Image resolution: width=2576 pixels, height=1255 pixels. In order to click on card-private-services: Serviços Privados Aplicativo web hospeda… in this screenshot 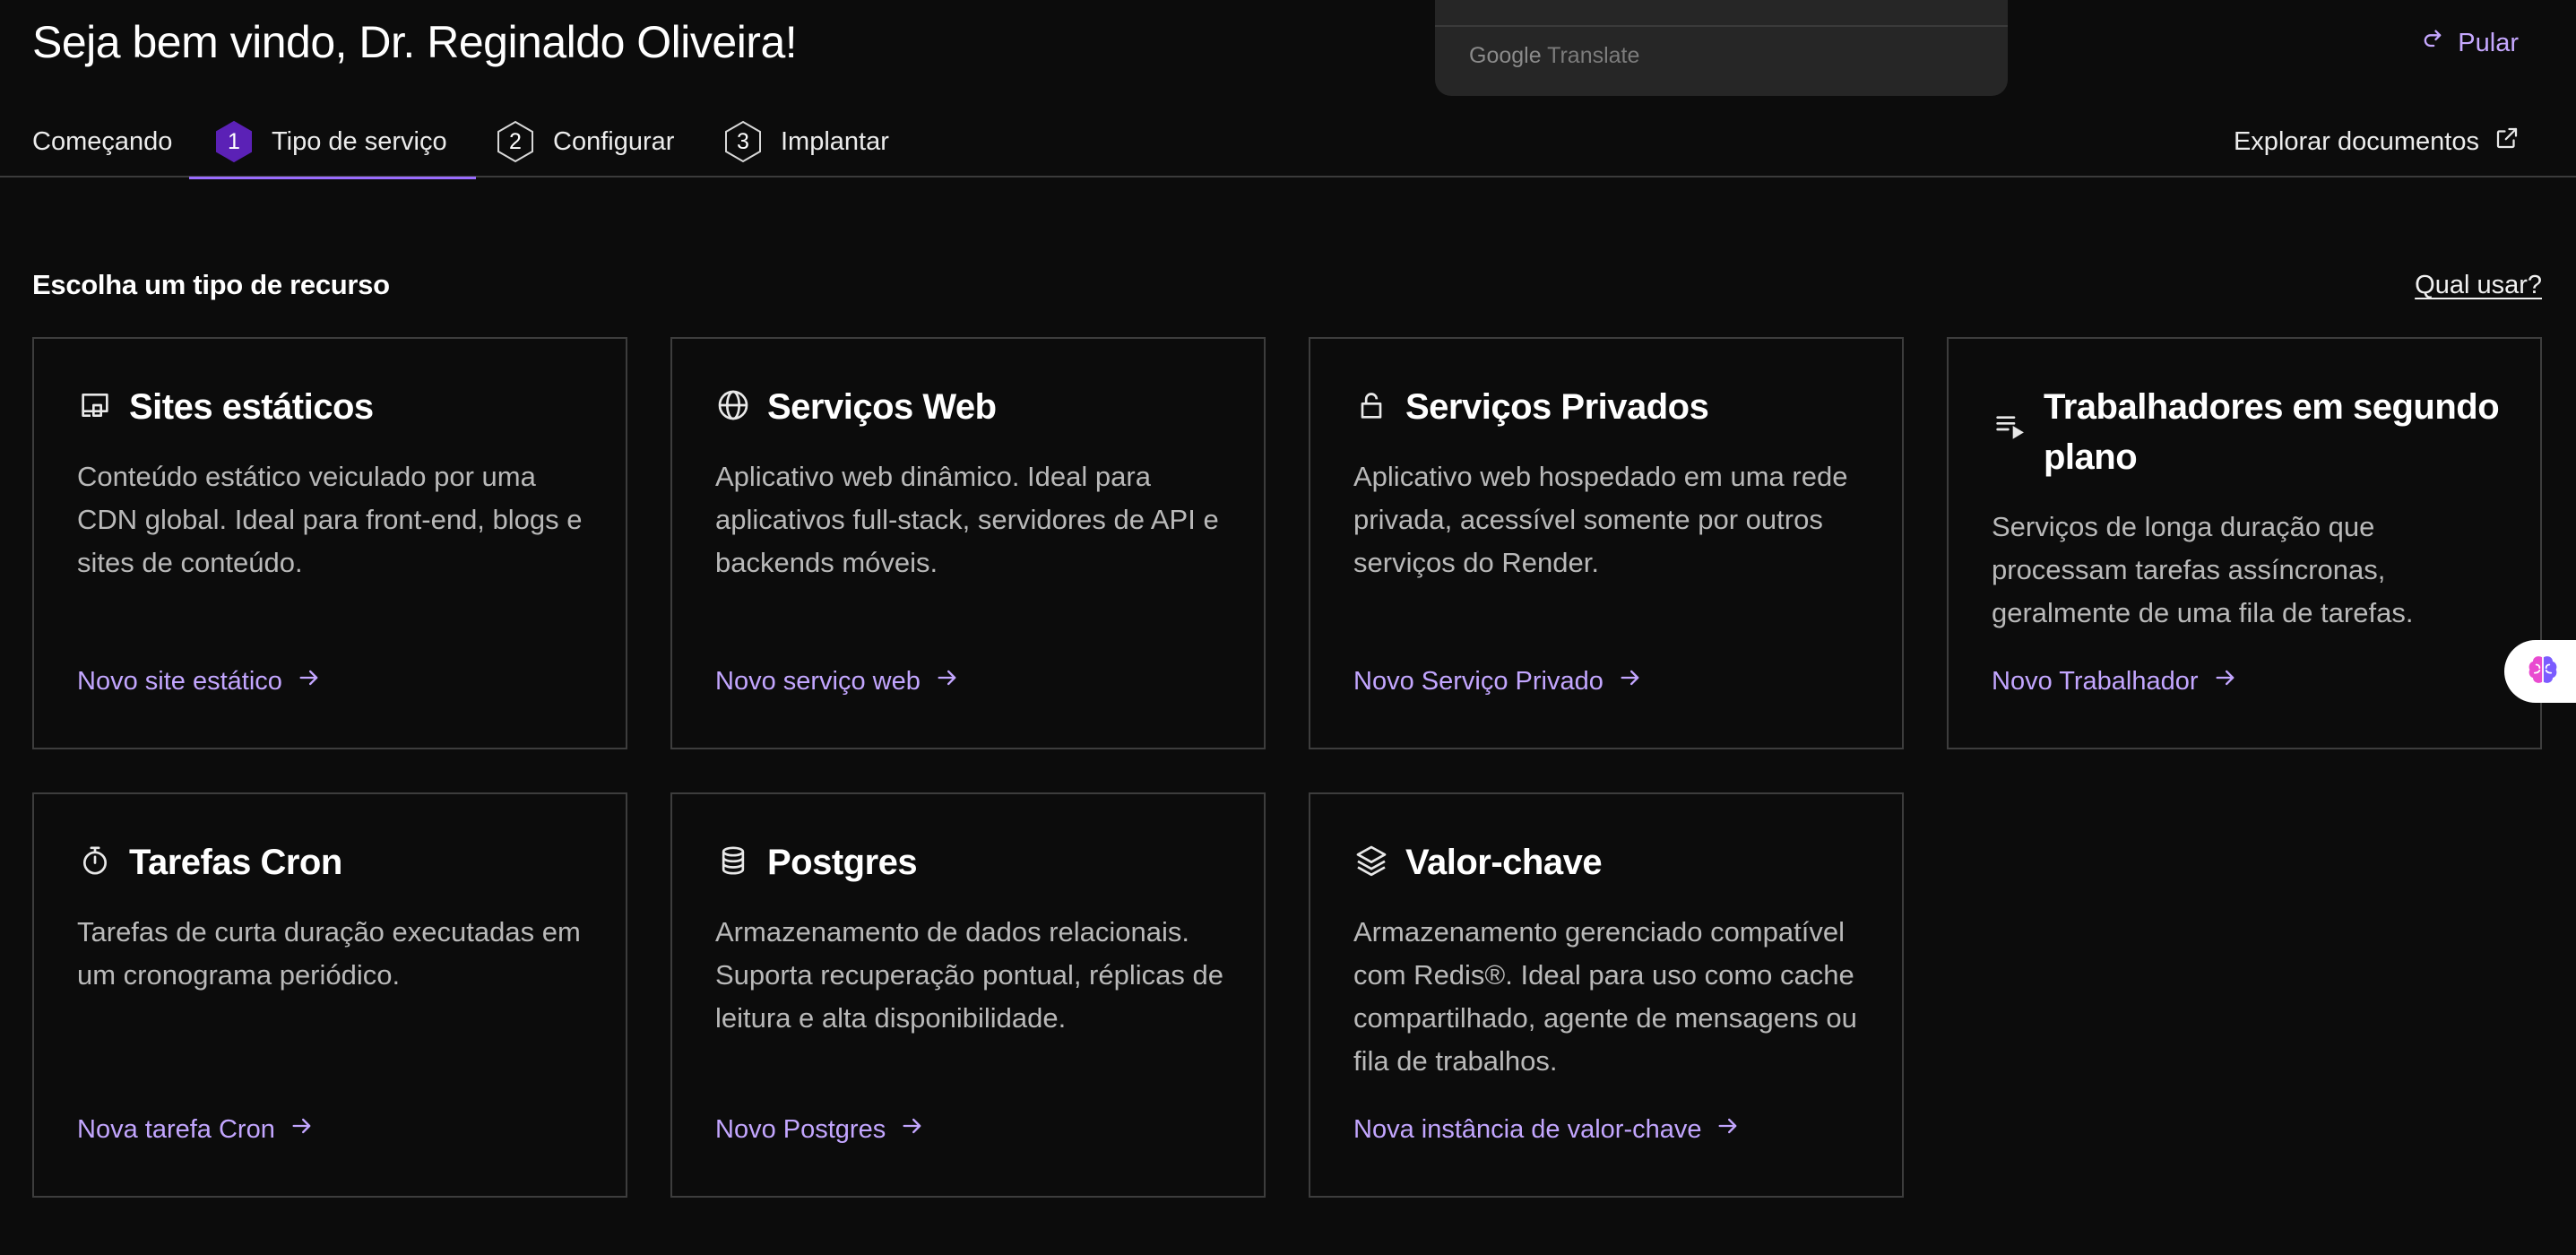, I will do `click(1606, 543)`.